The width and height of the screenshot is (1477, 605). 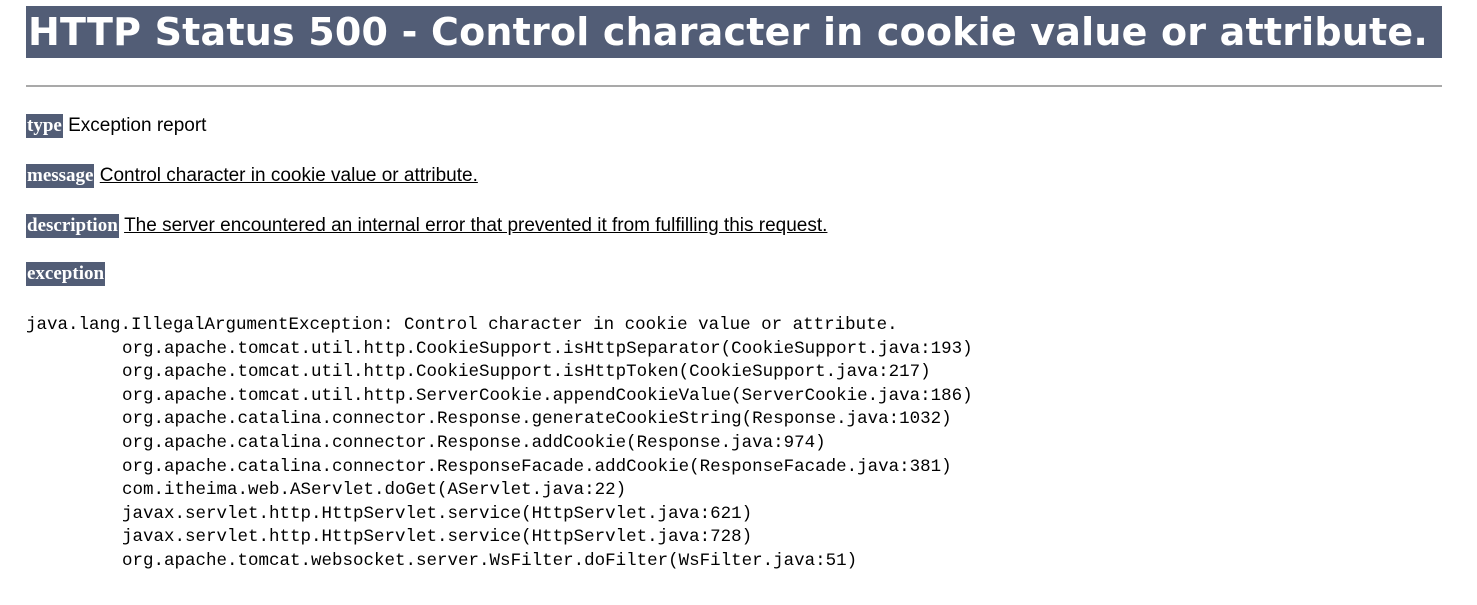 What do you see at coordinates (137, 125) in the screenshot?
I see `type-value: Exception report` at bounding box center [137, 125].